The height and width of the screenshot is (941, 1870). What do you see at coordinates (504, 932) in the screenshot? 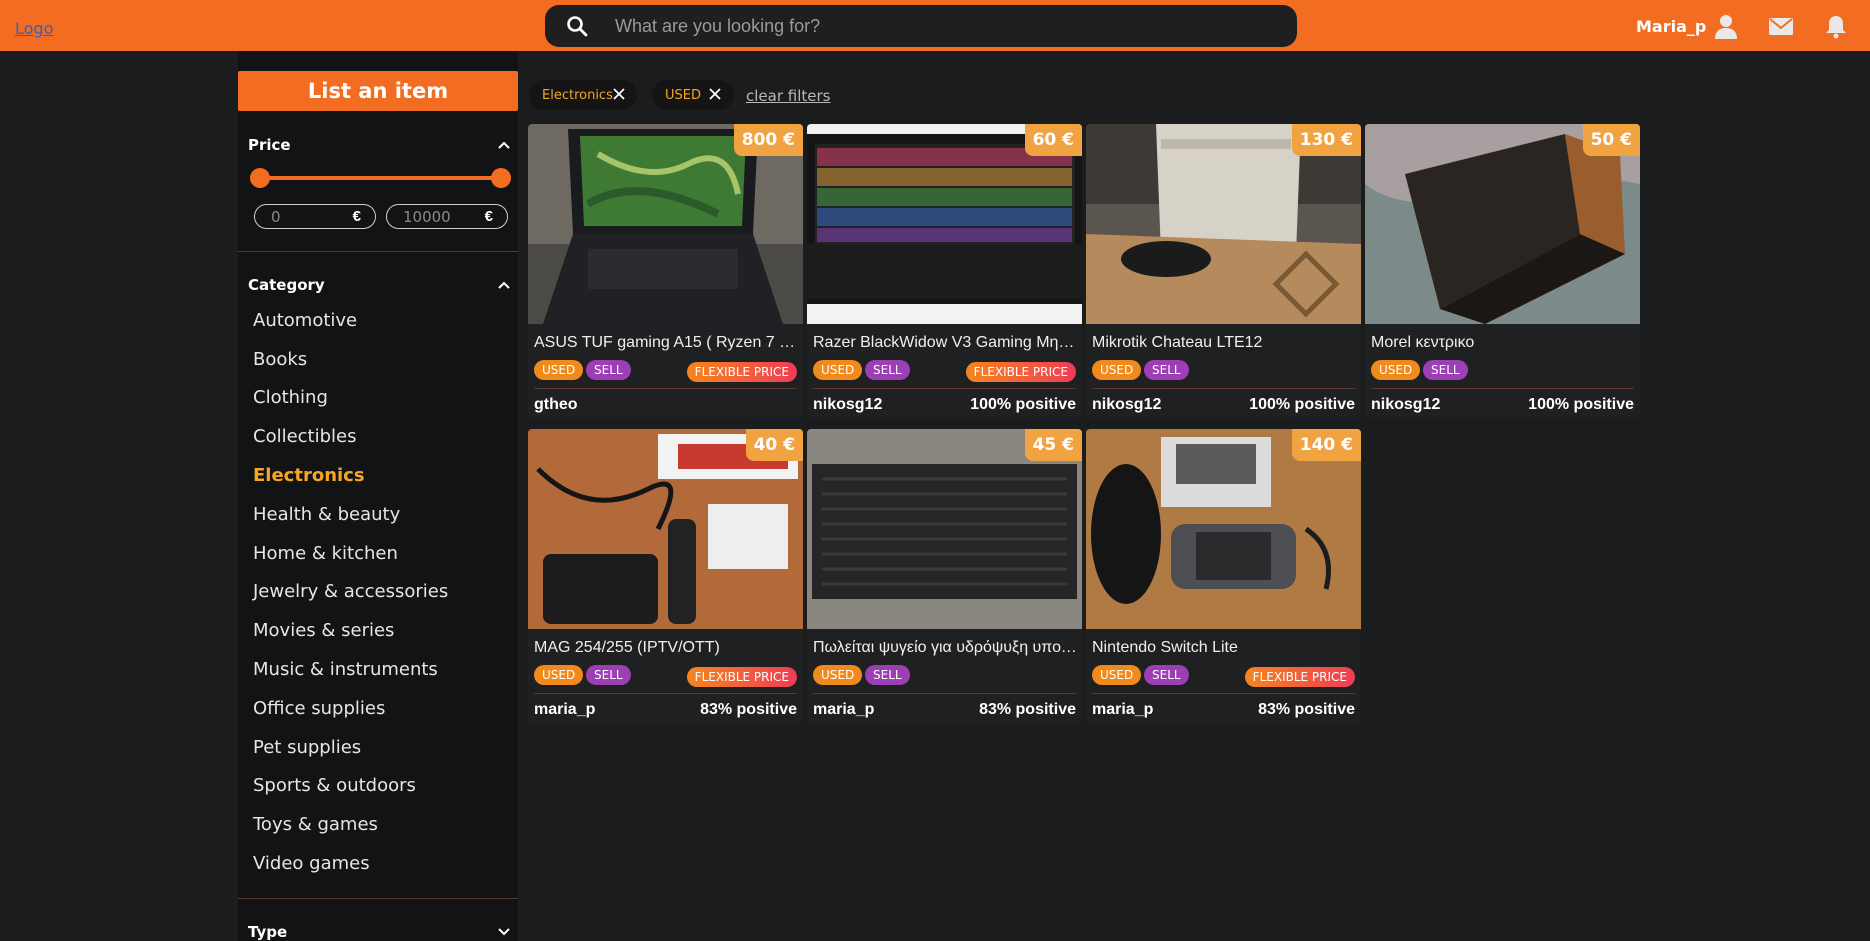
I see `chevron-down-icon` at bounding box center [504, 932].